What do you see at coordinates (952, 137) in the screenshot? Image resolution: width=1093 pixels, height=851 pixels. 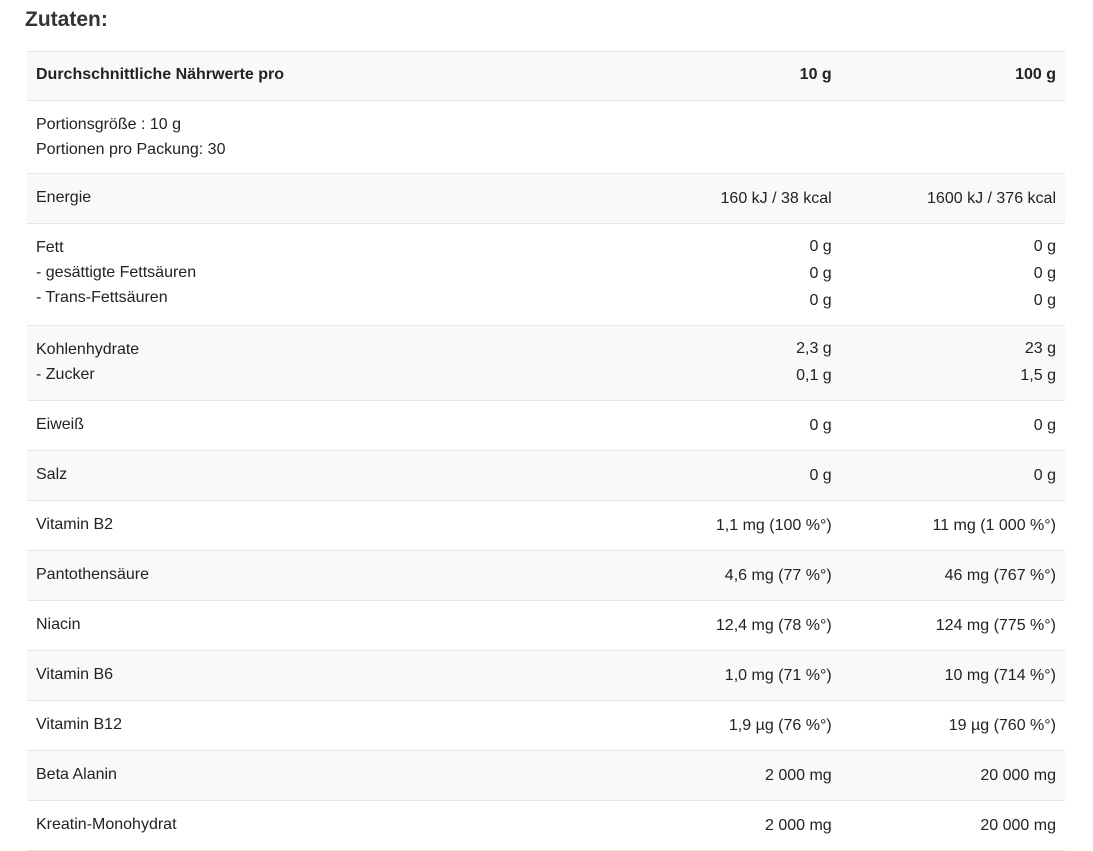 I see `serving-empty-col2` at bounding box center [952, 137].